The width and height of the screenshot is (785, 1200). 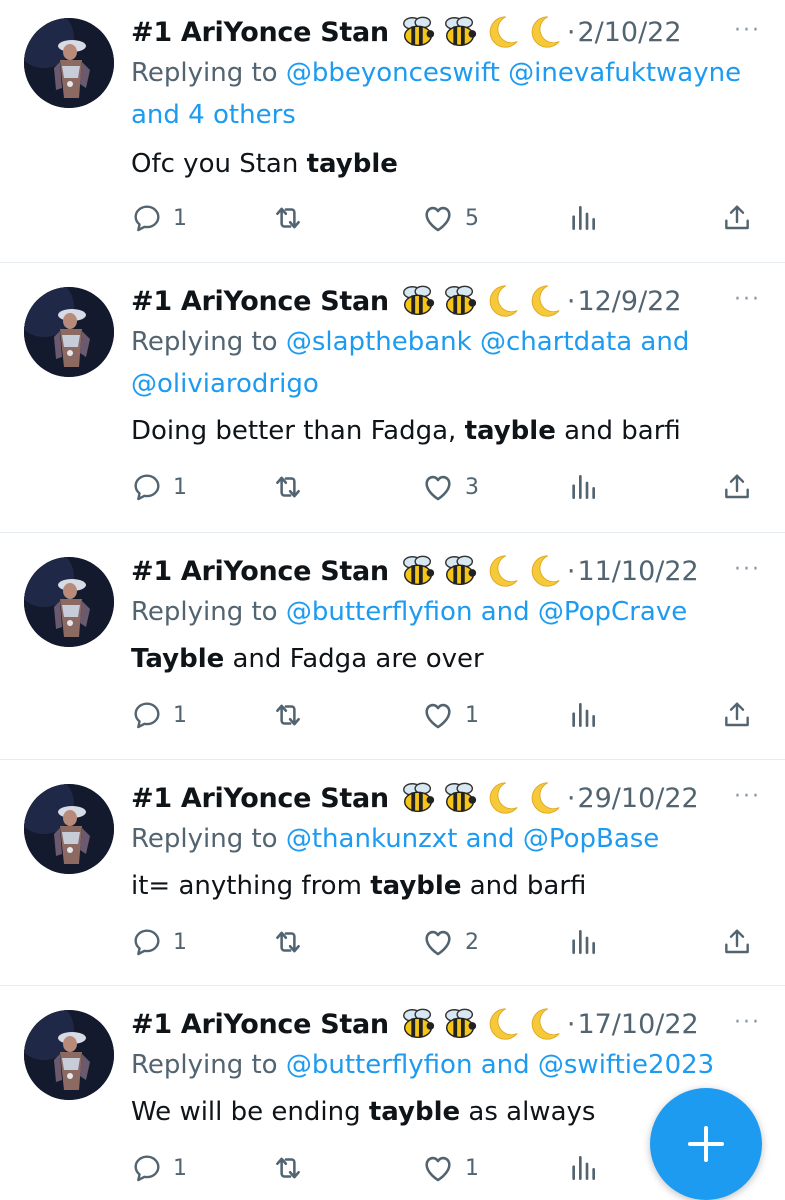 What do you see at coordinates (637, 1024) in the screenshot?
I see `tweet-date: 17/10/22` at bounding box center [637, 1024].